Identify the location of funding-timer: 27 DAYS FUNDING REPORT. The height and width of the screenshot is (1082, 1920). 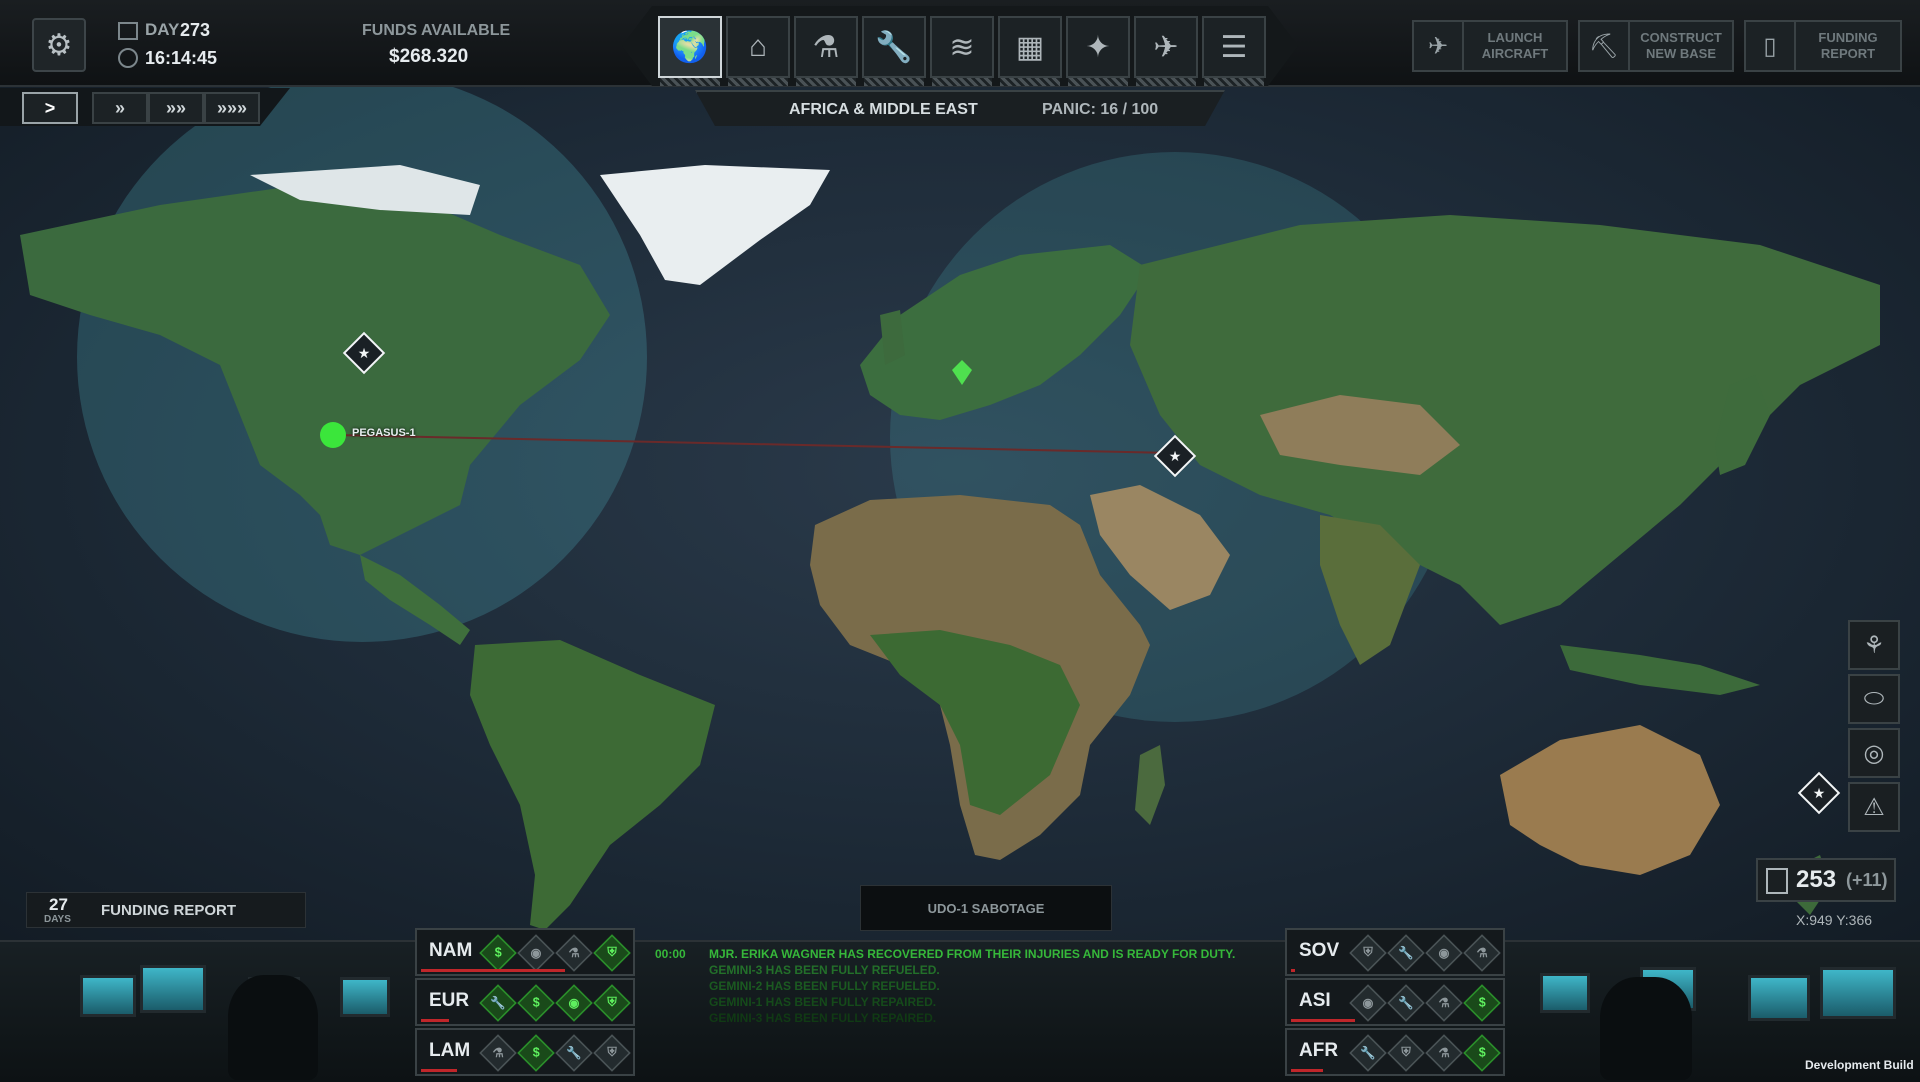
(166, 910).